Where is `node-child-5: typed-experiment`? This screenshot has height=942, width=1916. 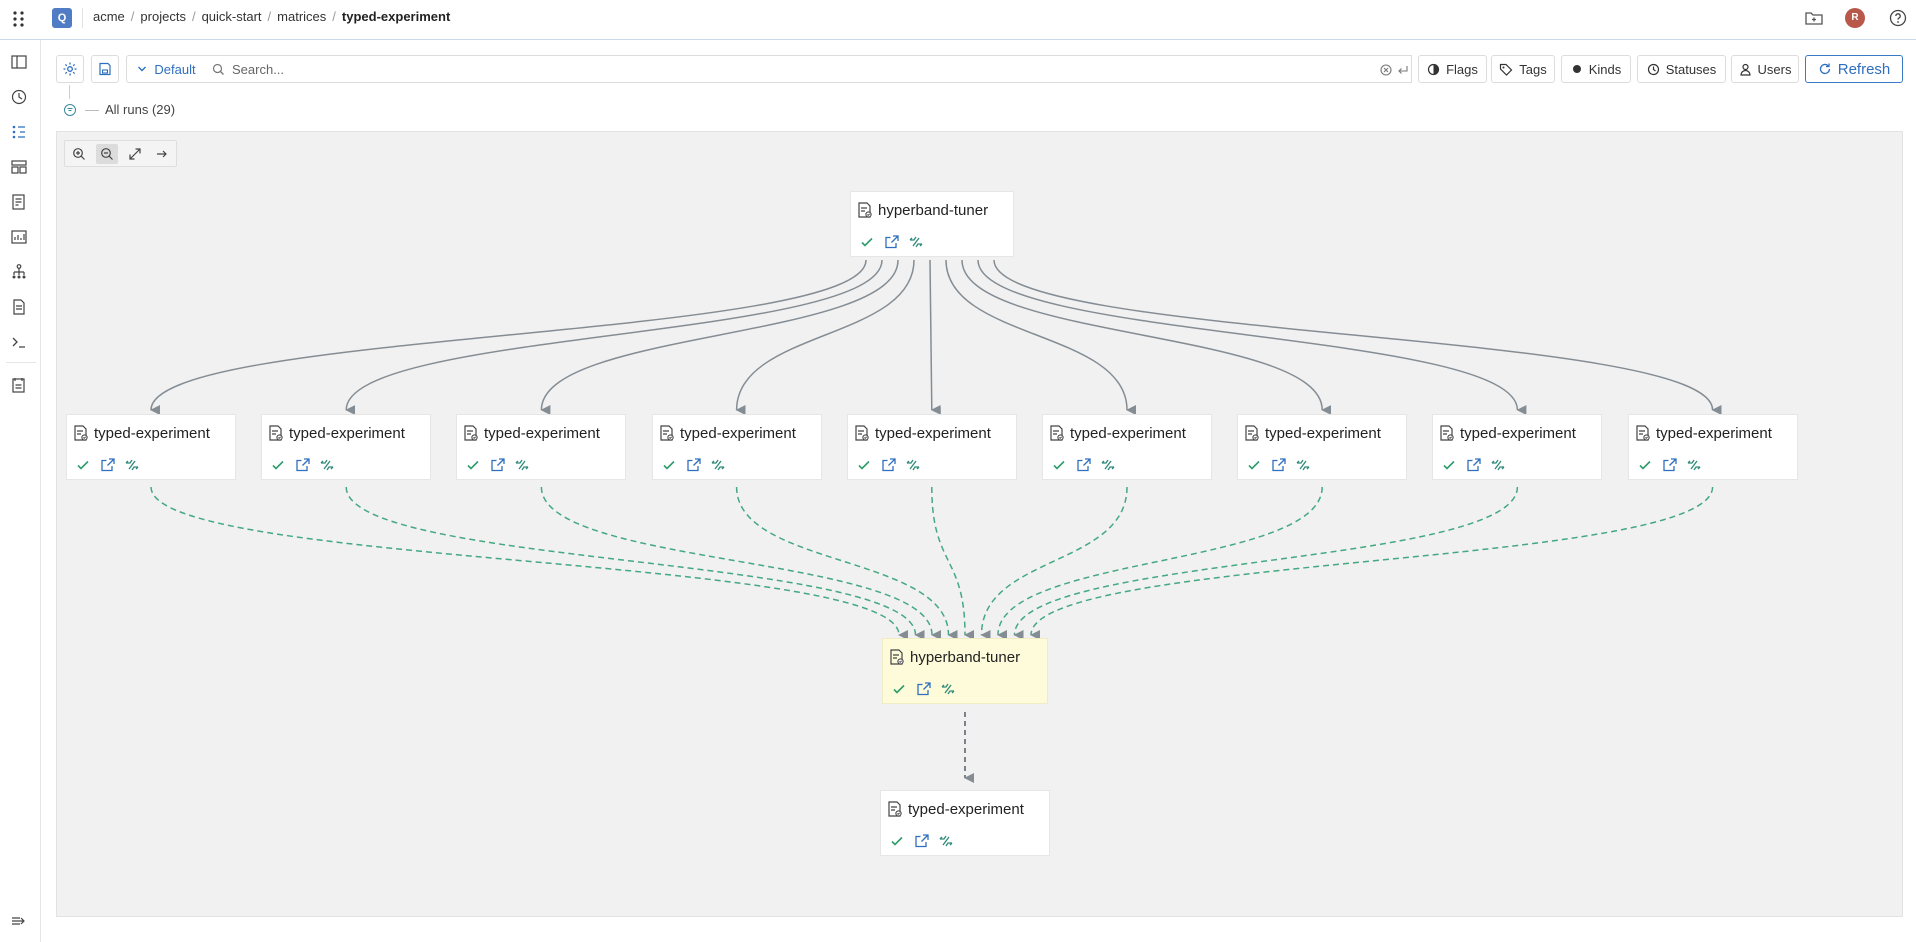
node-child-5: typed-experiment is located at coordinates (932, 447).